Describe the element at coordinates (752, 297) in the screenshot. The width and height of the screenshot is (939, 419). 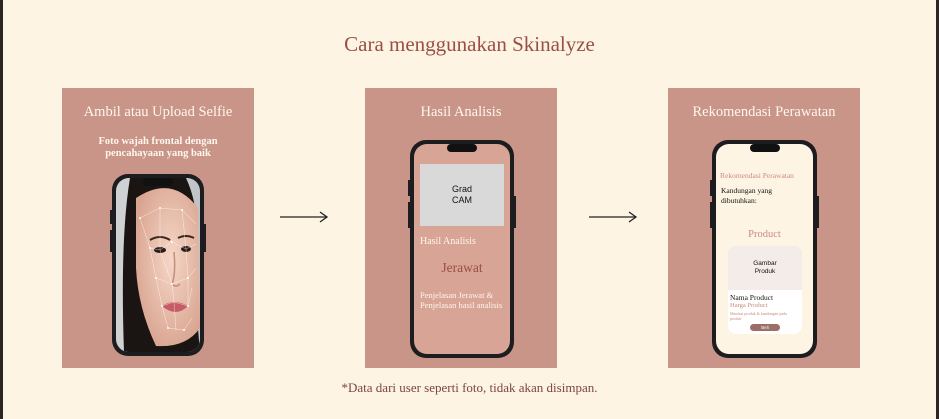
I see `product-name: Nama Product` at that location.